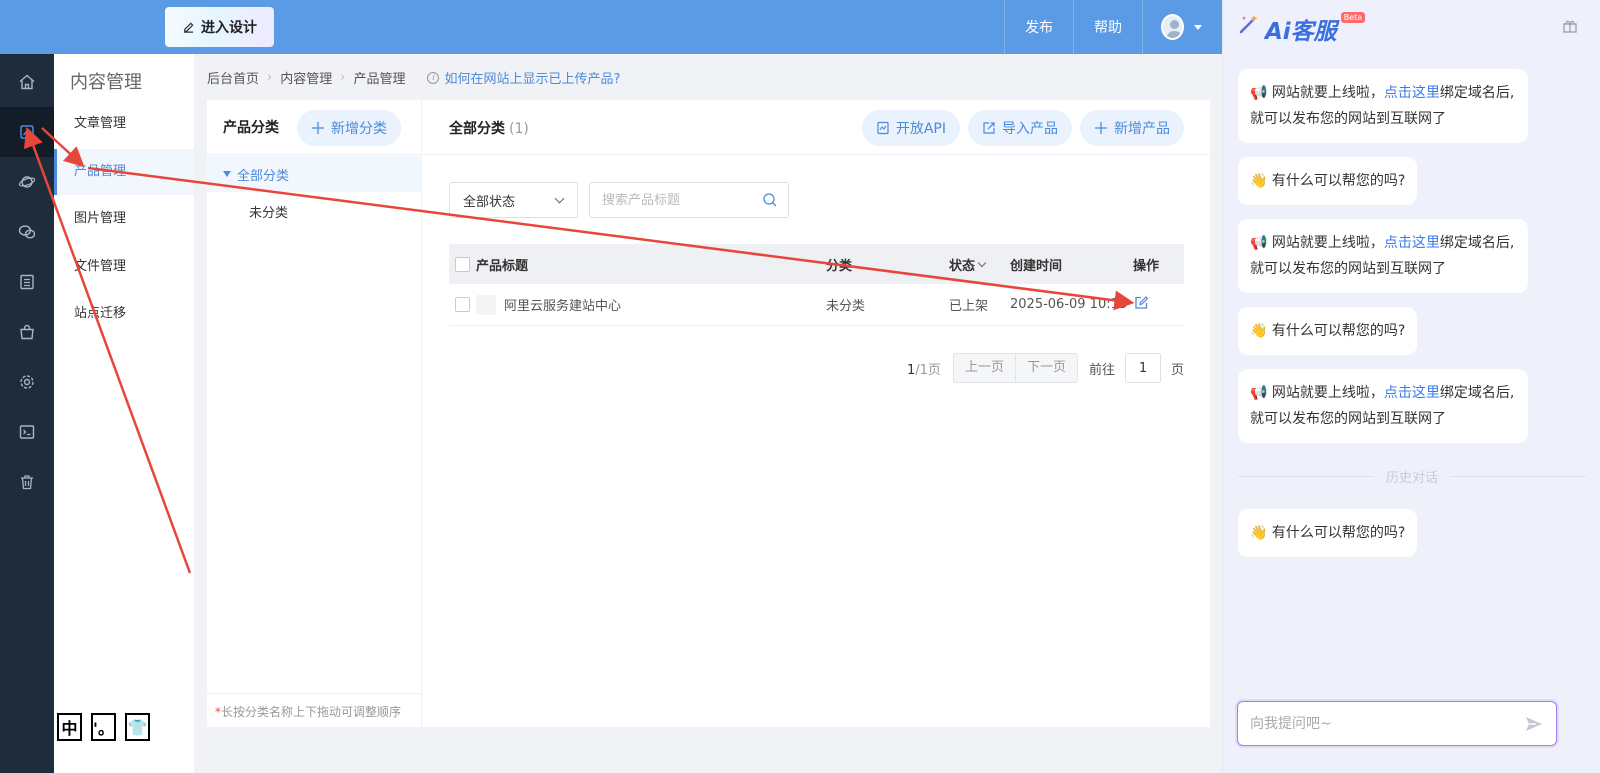  What do you see at coordinates (677, 200) in the screenshot?
I see `search-input` at bounding box center [677, 200].